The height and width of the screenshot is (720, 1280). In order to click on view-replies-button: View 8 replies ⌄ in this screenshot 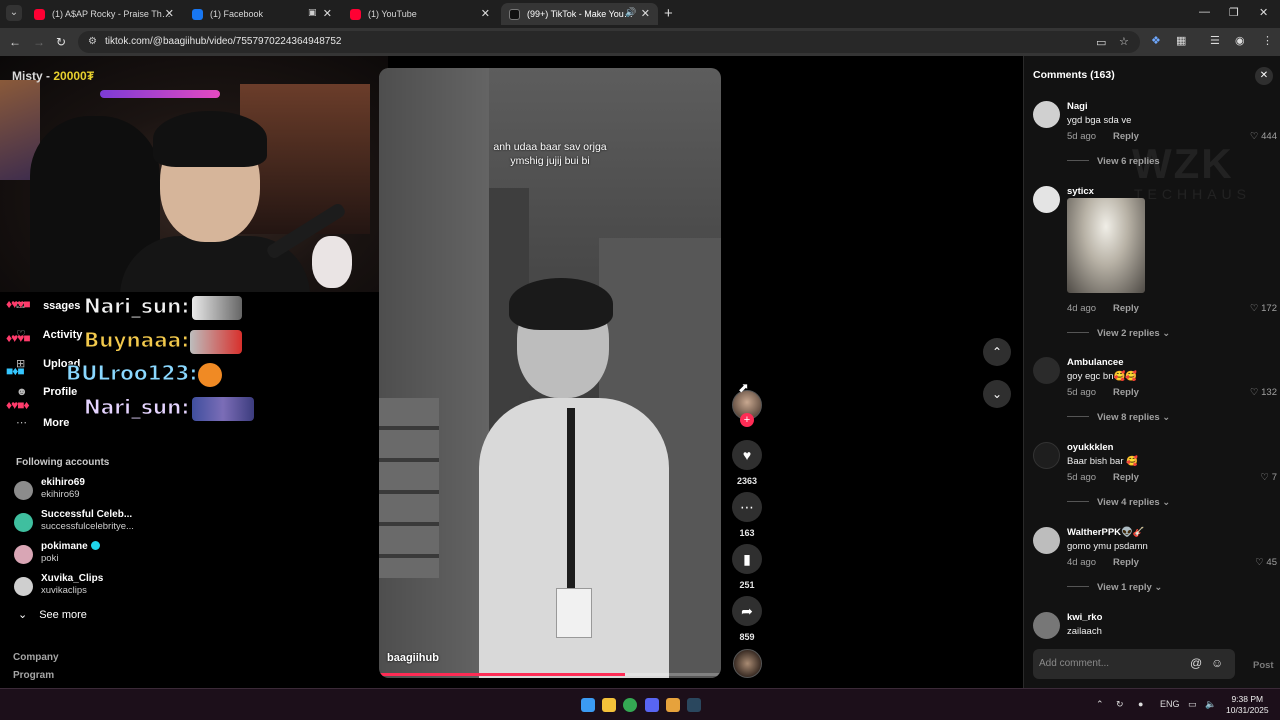, I will do `click(1118, 417)`.